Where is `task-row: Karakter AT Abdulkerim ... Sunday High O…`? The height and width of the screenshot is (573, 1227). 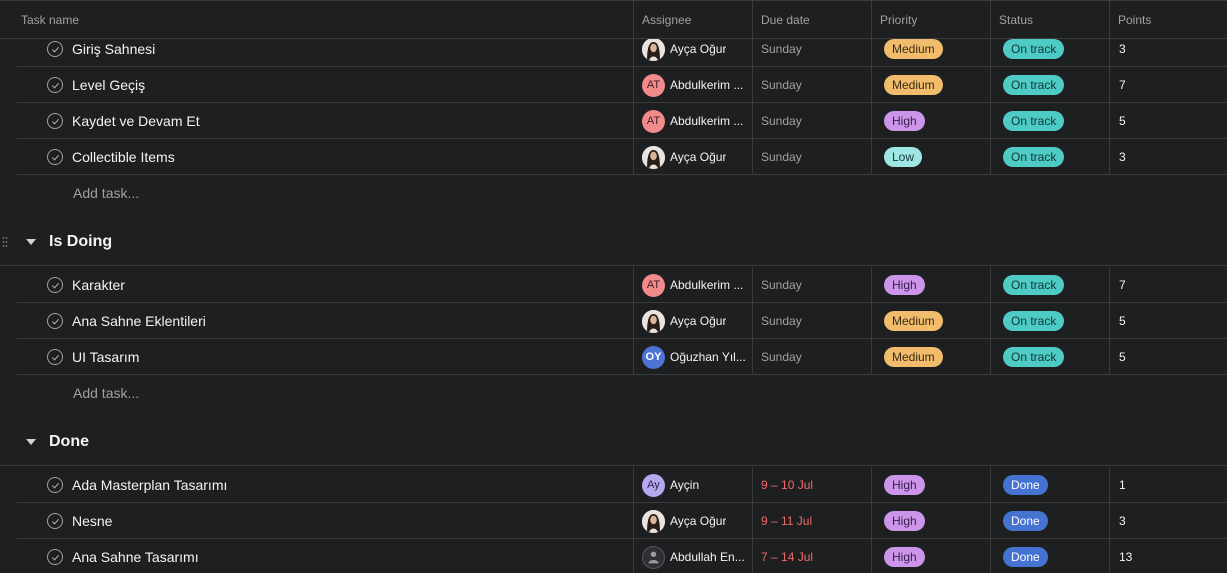
task-row: Karakter AT Abdulkerim ... Sunday High O… is located at coordinates (622, 285).